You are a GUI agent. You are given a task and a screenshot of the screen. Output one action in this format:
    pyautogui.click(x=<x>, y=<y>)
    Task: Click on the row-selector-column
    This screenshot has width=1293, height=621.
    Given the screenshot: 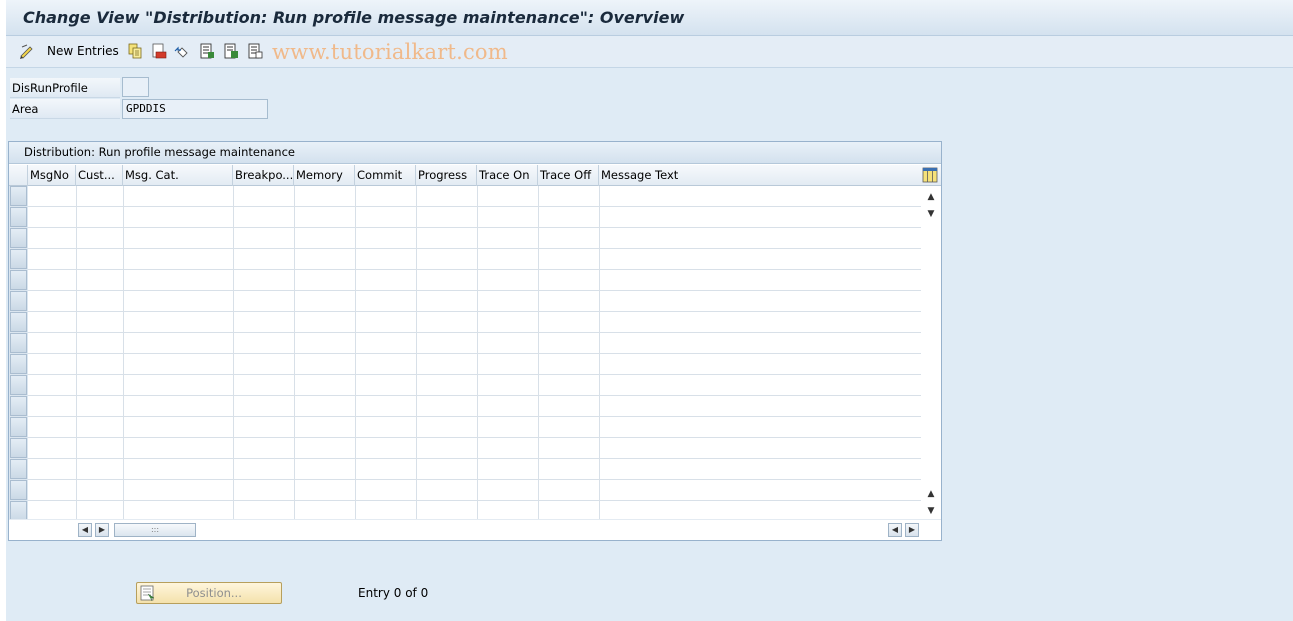 What is the action you would take?
    pyautogui.click(x=18, y=353)
    